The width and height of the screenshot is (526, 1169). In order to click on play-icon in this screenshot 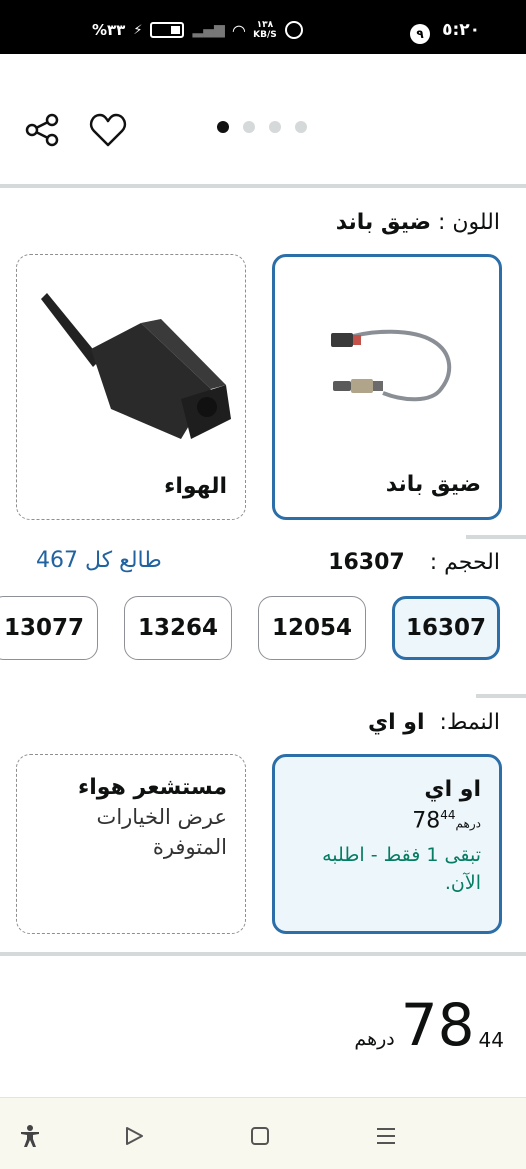, I will do `click(134, 1136)`.